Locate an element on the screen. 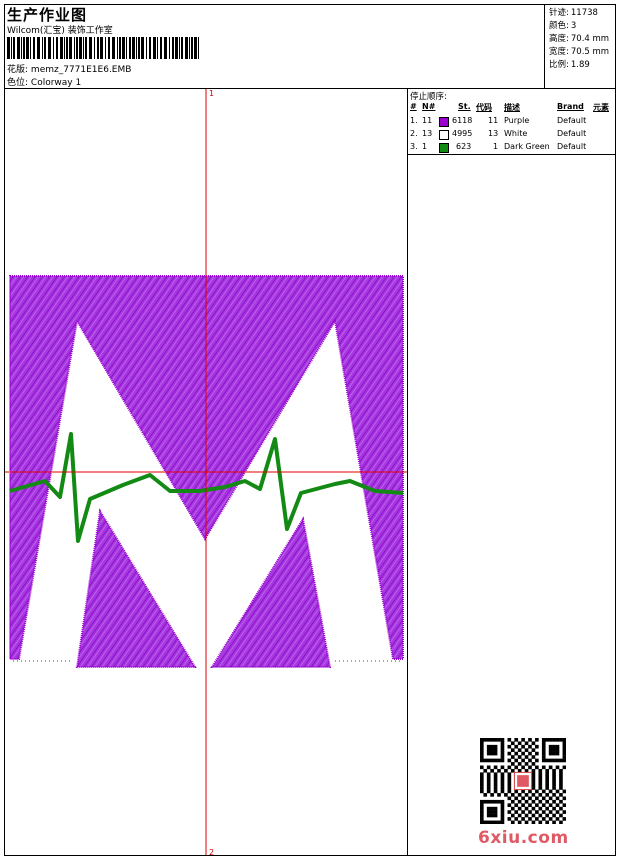  header-stitches: St. is located at coordinates (464, 106).